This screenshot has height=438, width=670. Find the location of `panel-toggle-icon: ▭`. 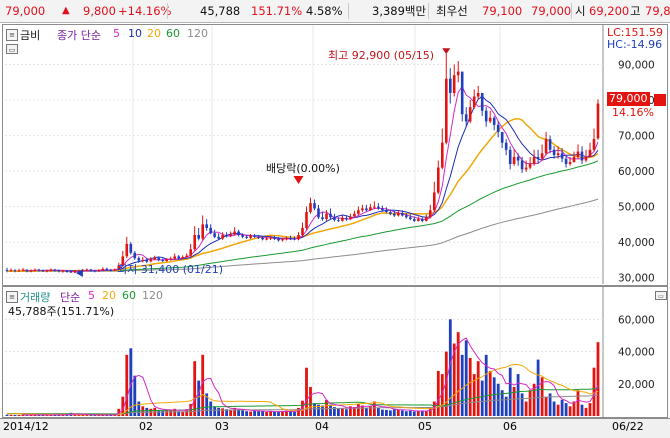

panel-toggle-icon: ▭ is located at coordinates (12, 49).